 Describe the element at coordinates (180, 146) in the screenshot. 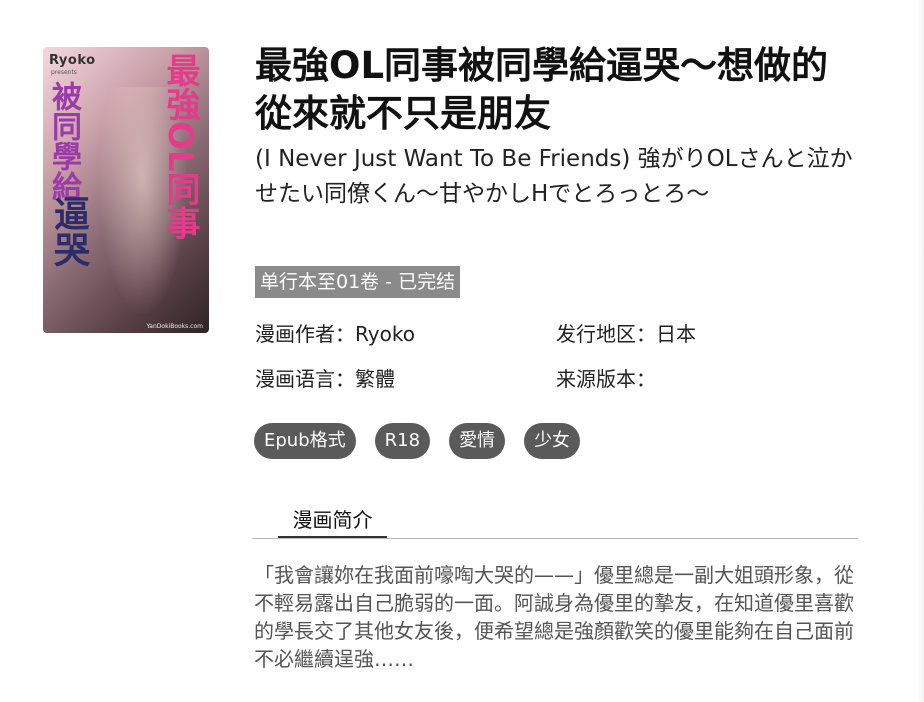

I see `cover-title-line-1: 最強OL同事` at that location.